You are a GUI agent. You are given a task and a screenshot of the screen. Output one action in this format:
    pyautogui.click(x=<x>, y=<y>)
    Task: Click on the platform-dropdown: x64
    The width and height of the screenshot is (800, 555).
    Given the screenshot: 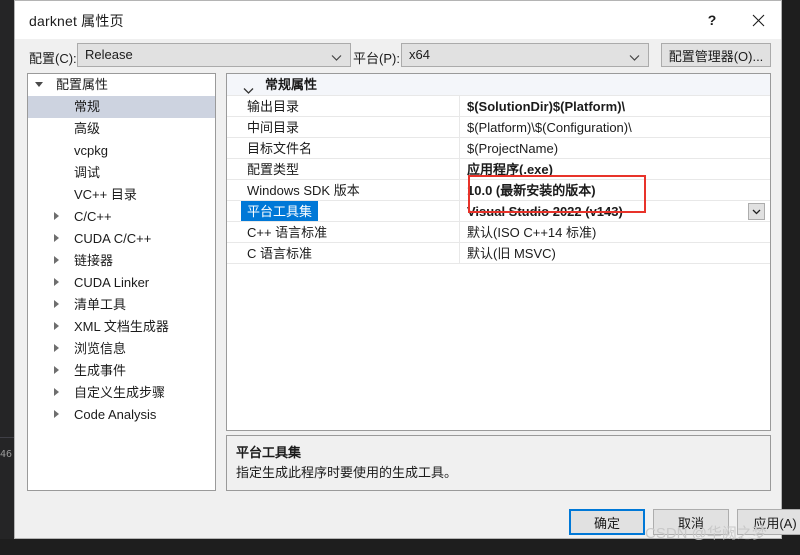 What is the action you would take?
    pyautogui.click(x=525, y=55)
    